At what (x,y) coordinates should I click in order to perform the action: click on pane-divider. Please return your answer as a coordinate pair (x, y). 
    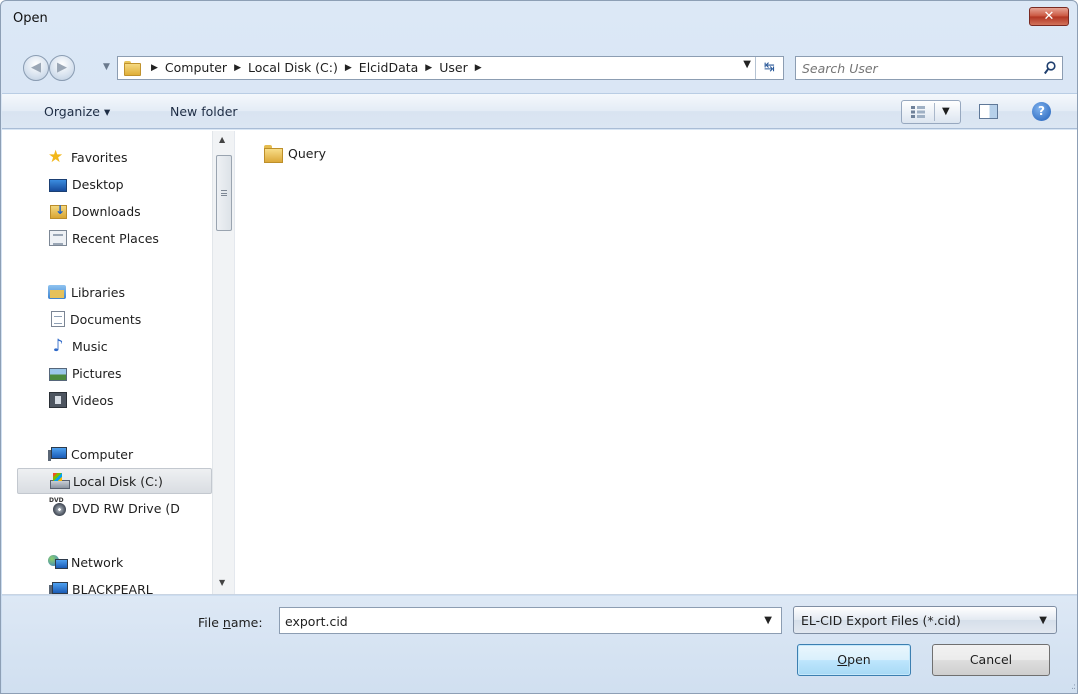
    Looking at the image, I should click on (234, 362).